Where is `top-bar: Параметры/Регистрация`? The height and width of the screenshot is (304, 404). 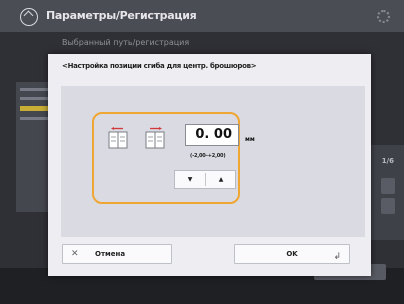
top-bar: Параметры/Регистрация is located at coordinates (202, 16).